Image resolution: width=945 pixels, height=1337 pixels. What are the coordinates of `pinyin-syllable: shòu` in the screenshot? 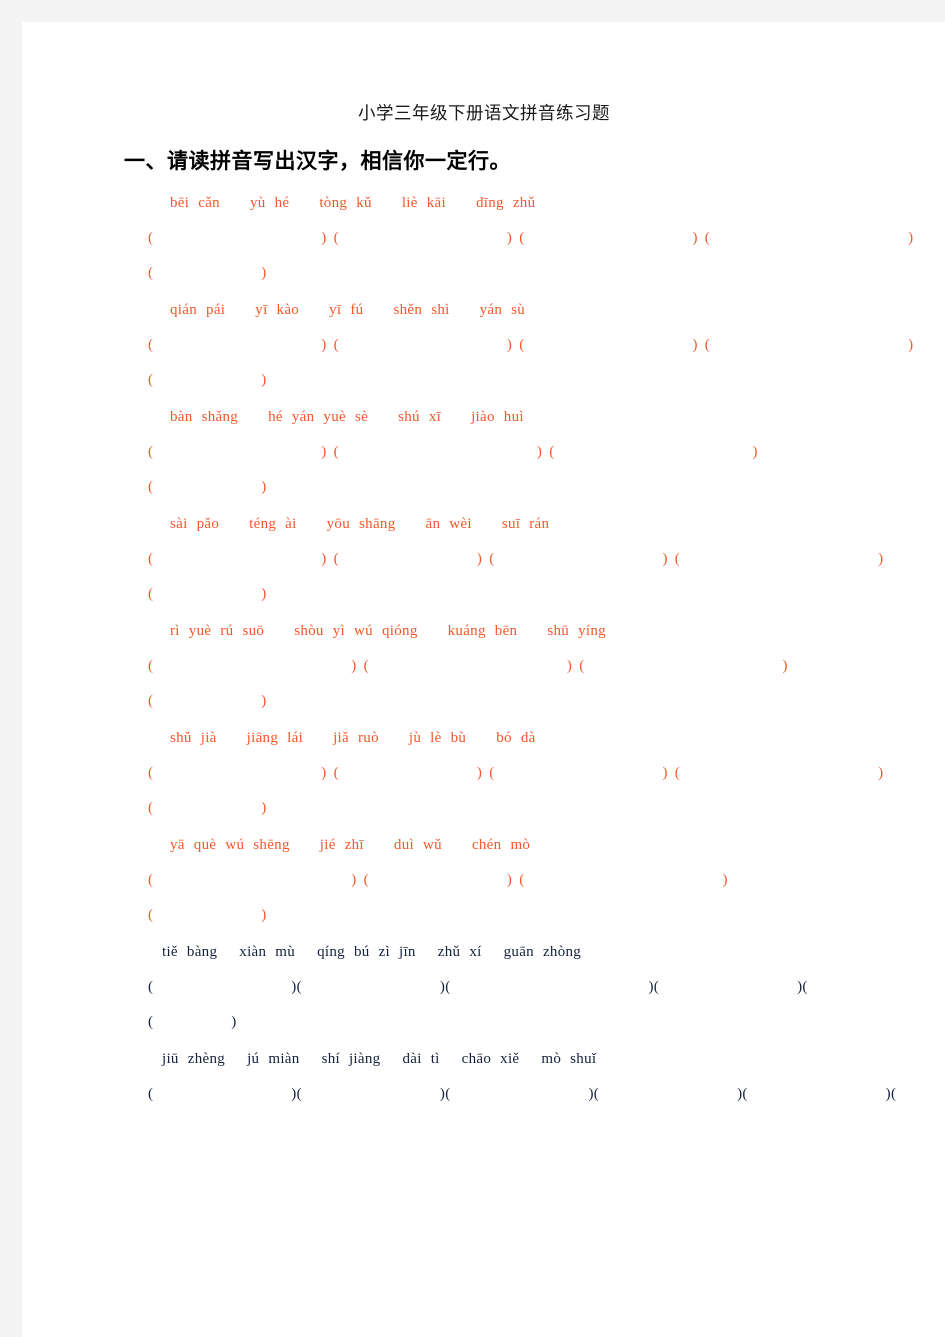 It's located at (309, 631).